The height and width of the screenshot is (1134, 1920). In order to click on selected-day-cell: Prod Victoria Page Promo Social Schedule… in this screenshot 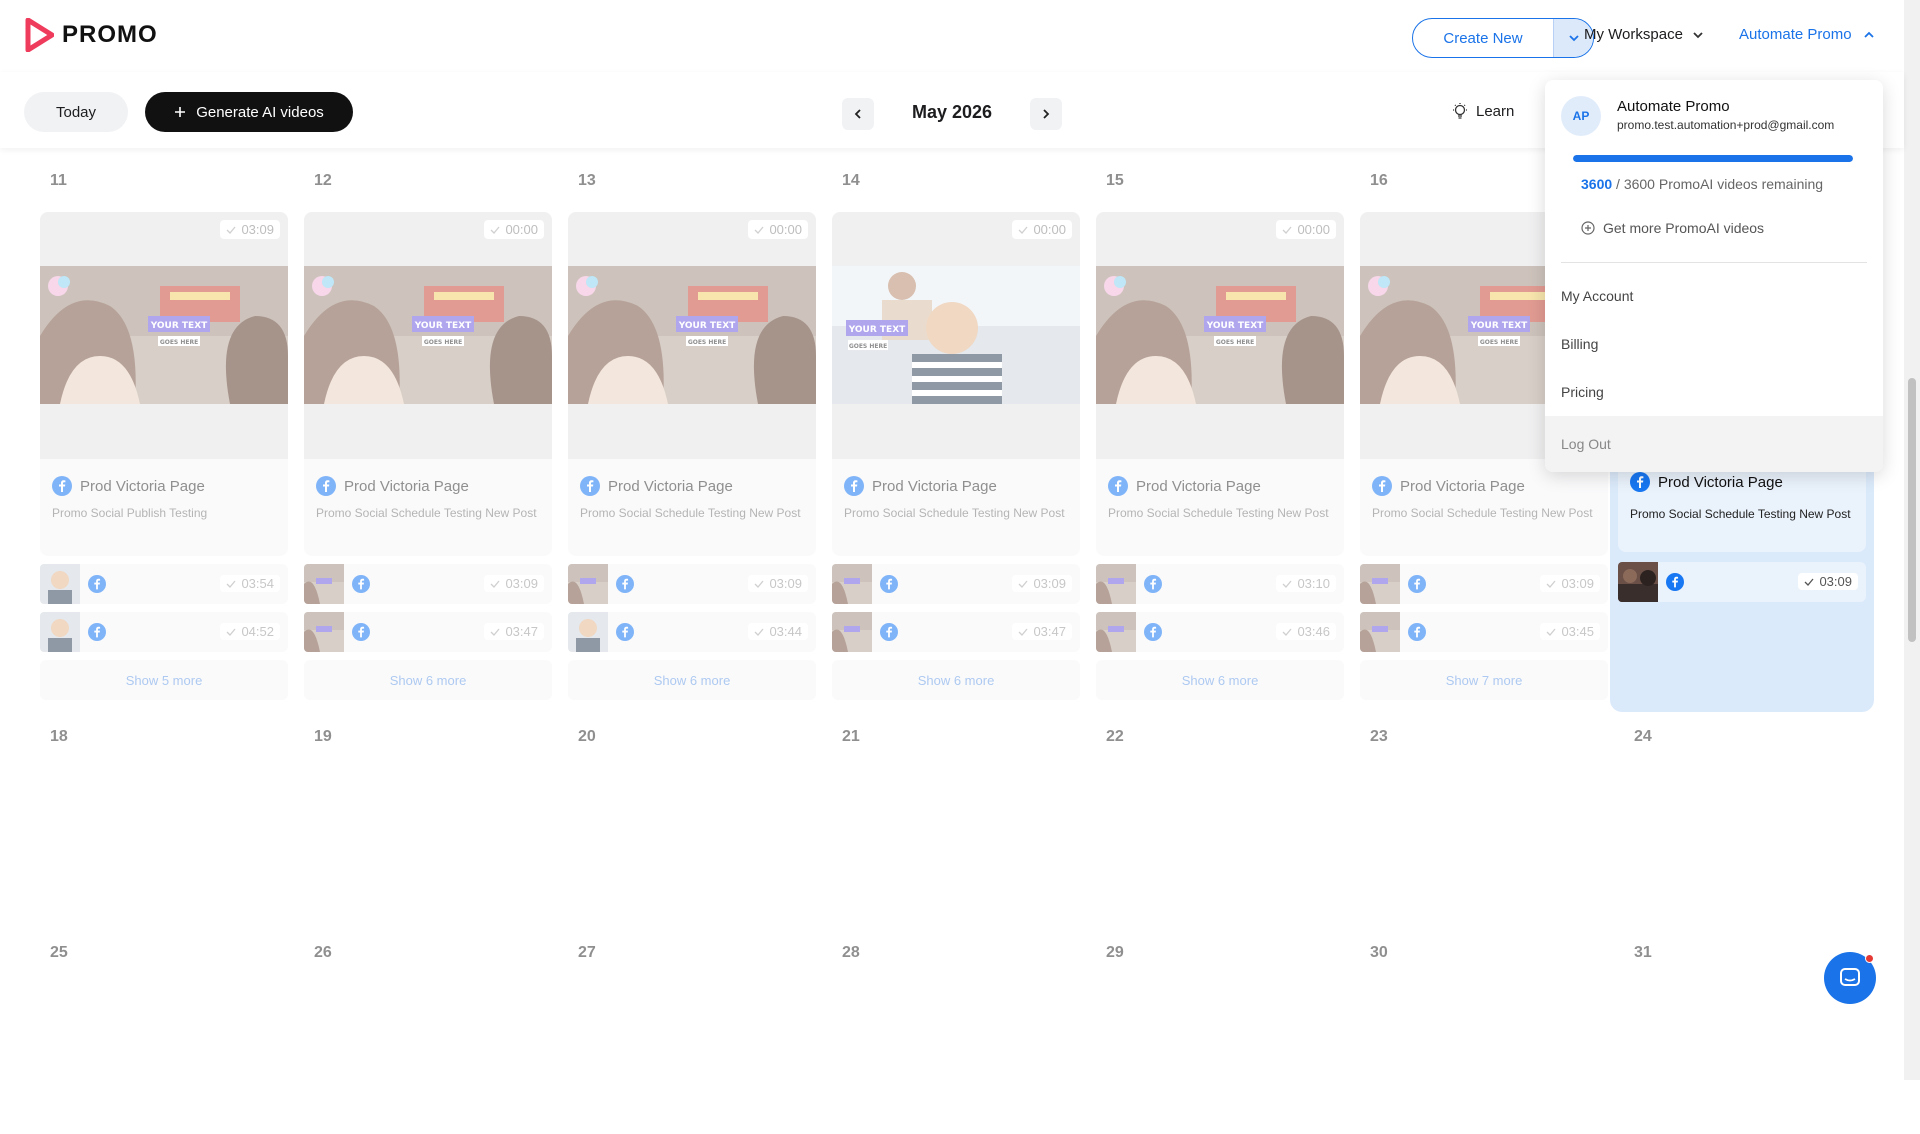, I will do `click(1742, 586)`.